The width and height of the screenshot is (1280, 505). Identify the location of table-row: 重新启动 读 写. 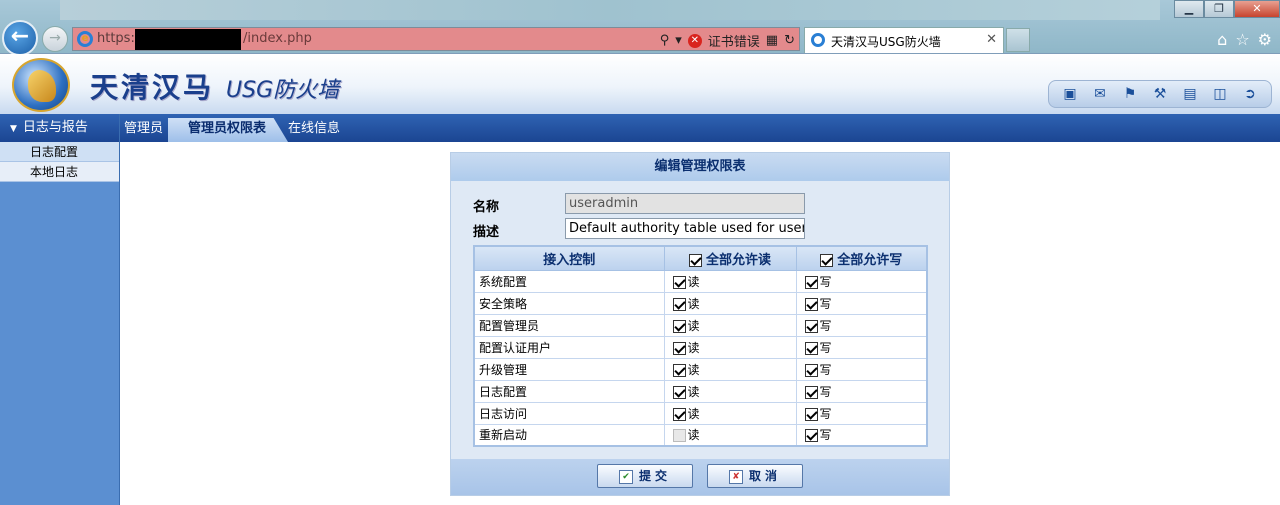
(700, 435).